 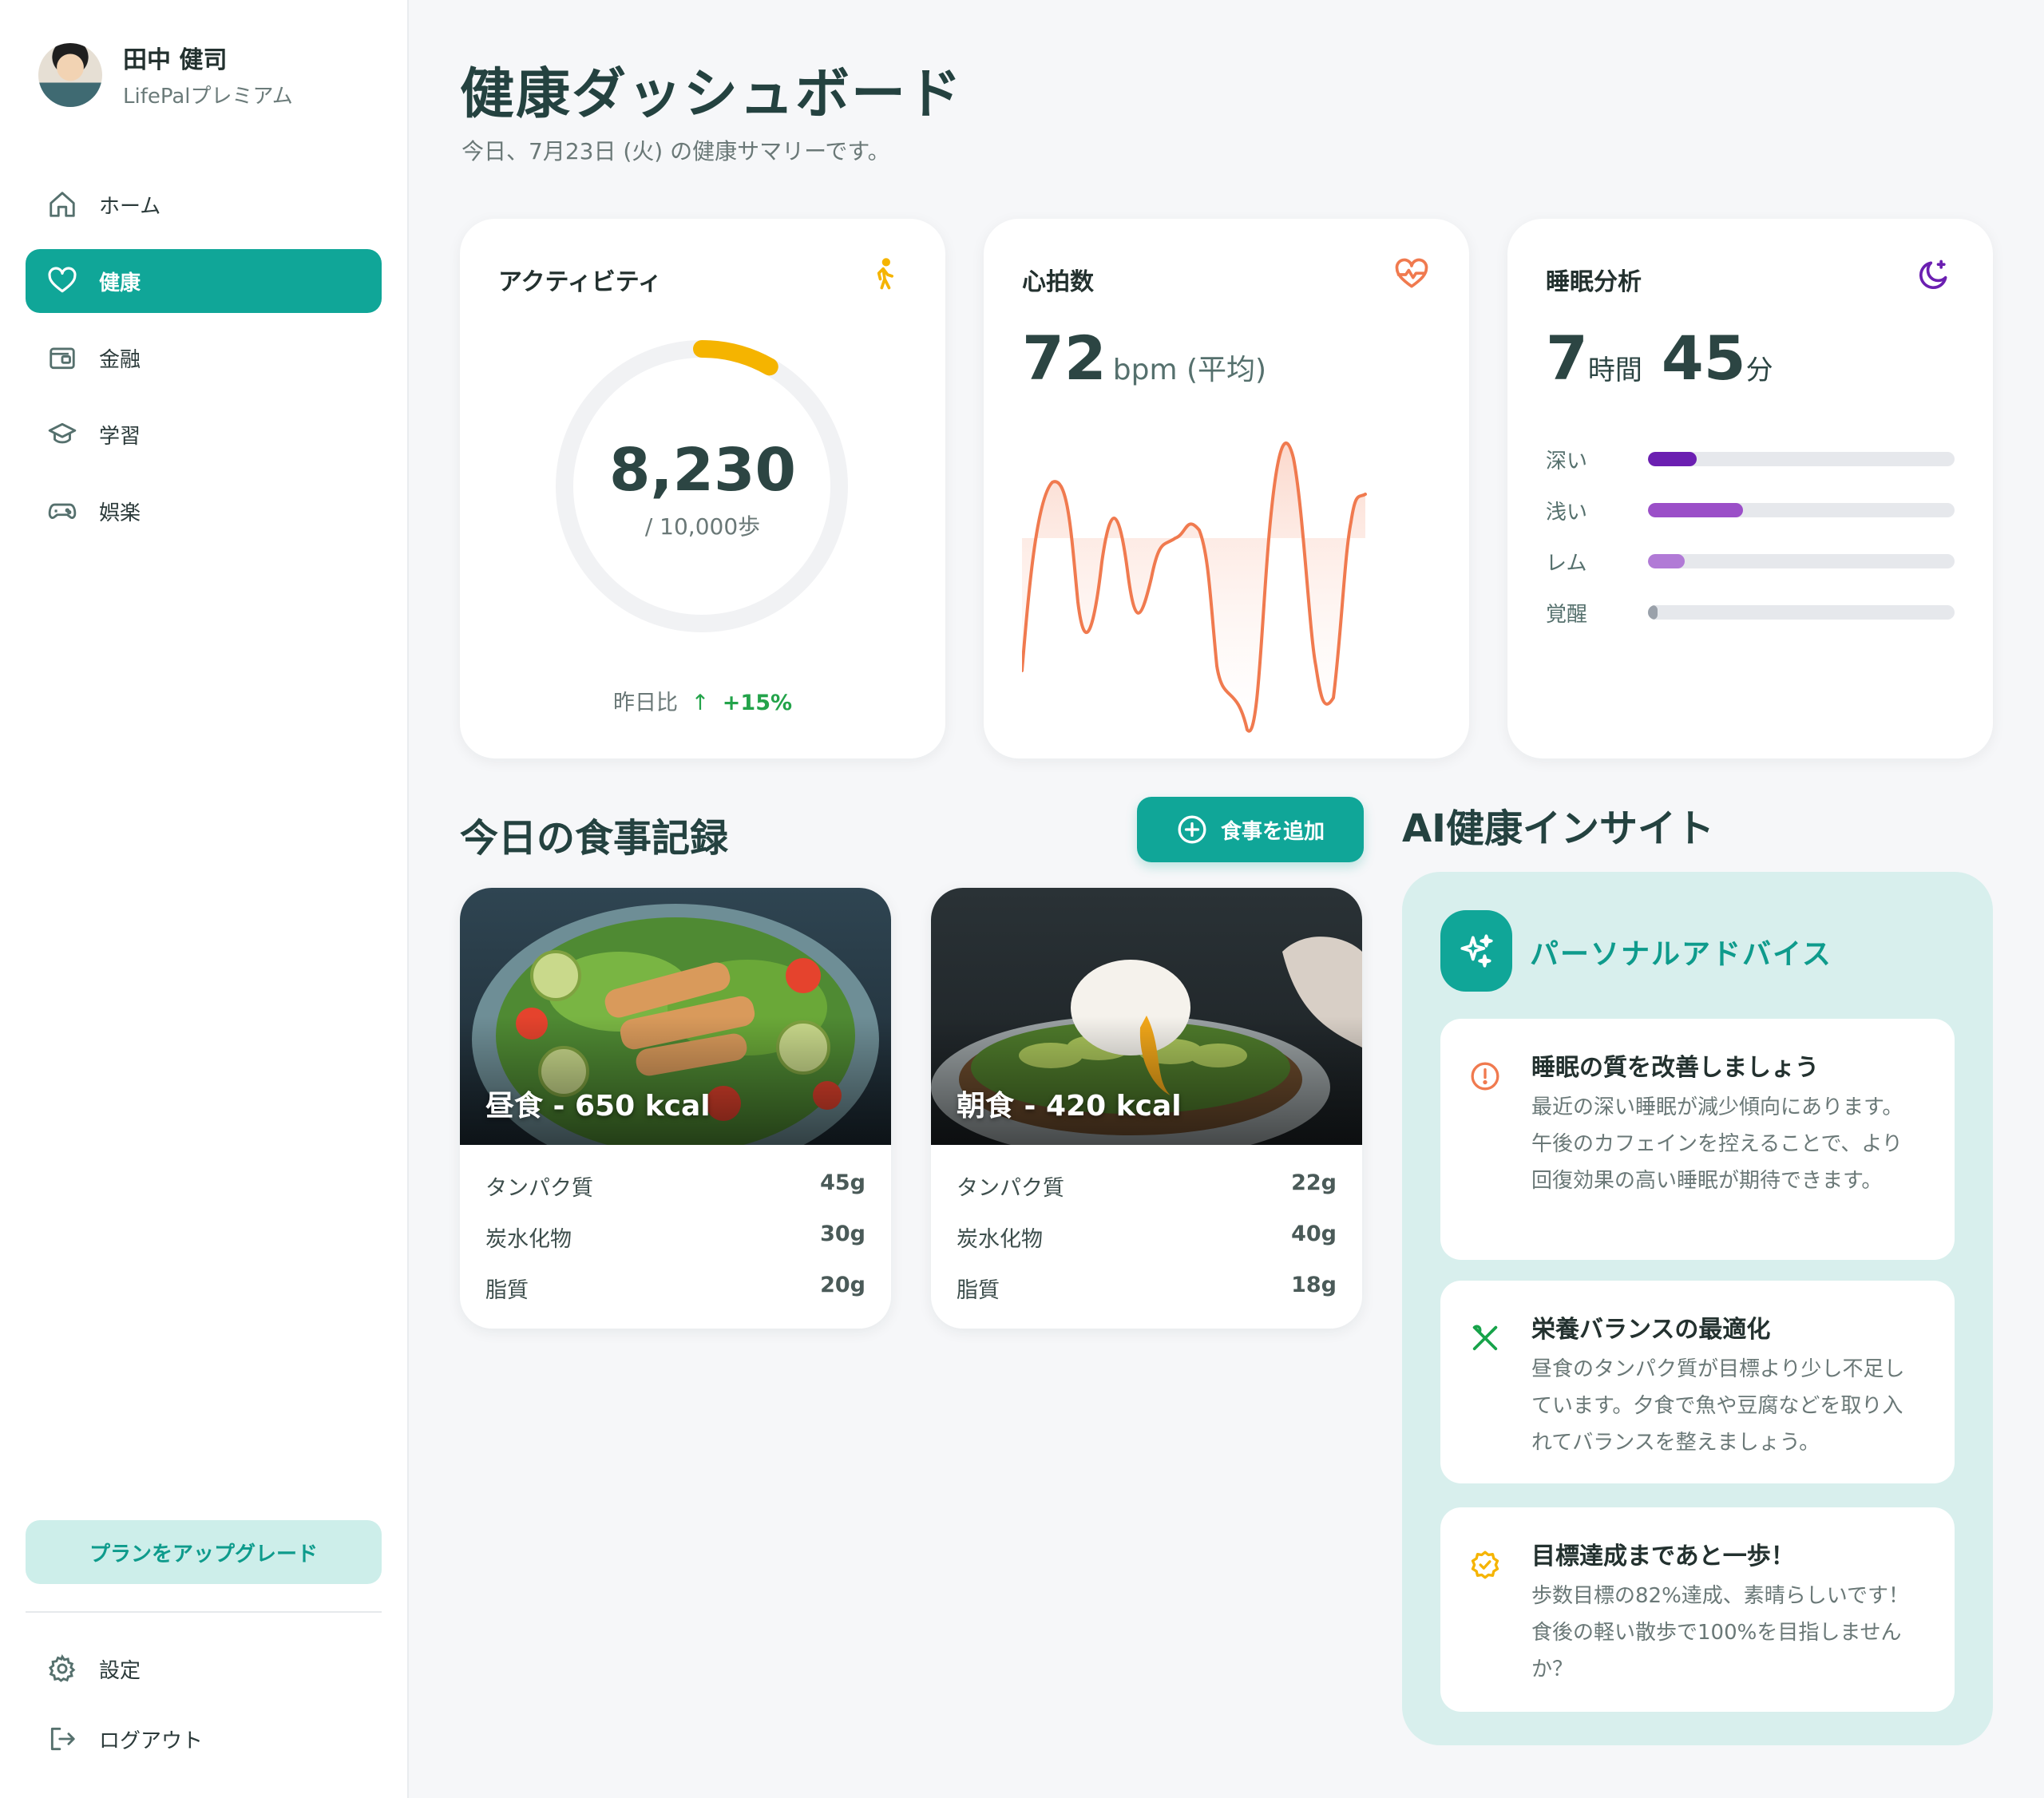 What do you see at coordinates (120, 437) in the screenshot?
I see `nav-label-learning: 学習` at bounding box center [120, 437].